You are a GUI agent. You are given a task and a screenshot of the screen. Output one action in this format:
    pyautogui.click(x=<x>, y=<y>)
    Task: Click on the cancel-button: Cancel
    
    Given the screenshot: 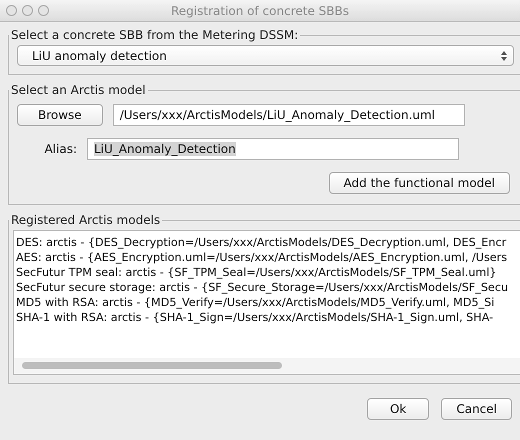 What is the action you would take?
    pyautogui.click(x=476, y=409)
    